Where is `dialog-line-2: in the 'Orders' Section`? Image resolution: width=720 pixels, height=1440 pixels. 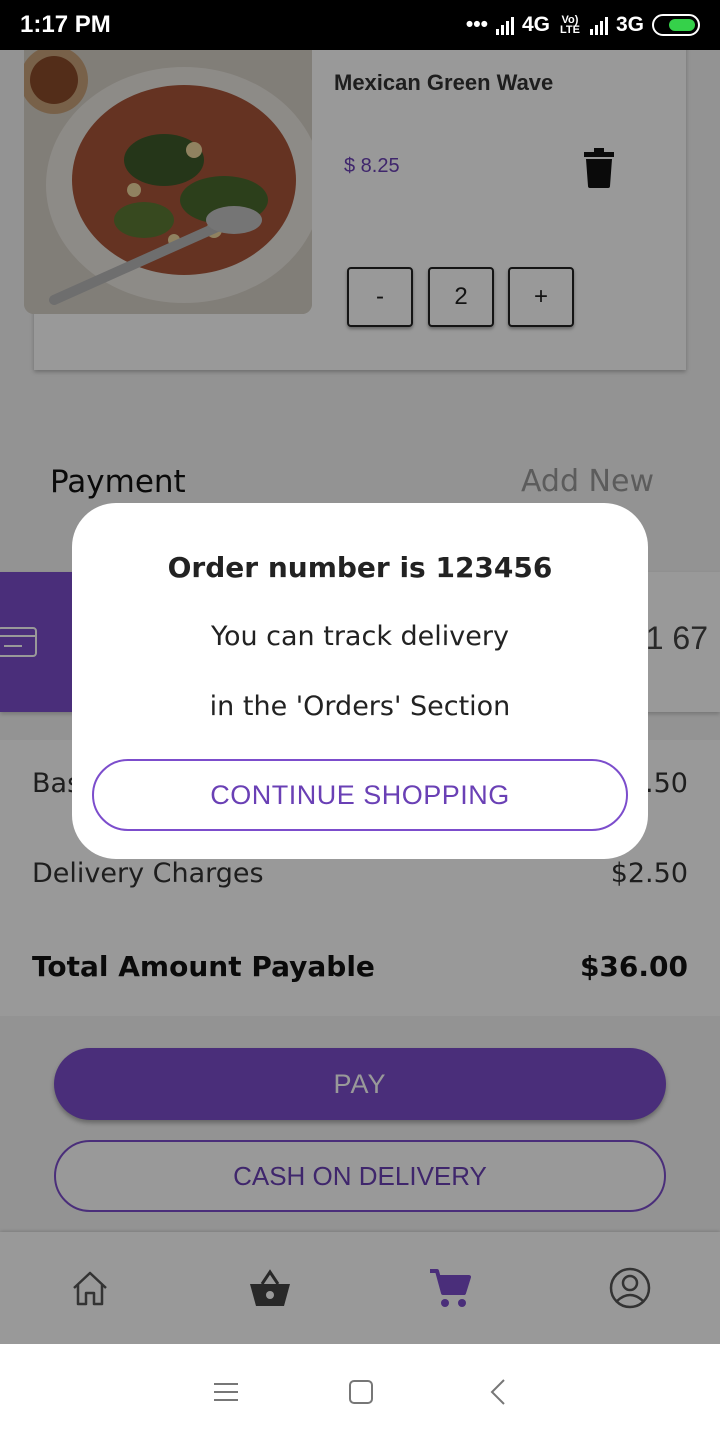
dialog-line-2: in the 'Orders' Section is located at coordinates (360, 706).